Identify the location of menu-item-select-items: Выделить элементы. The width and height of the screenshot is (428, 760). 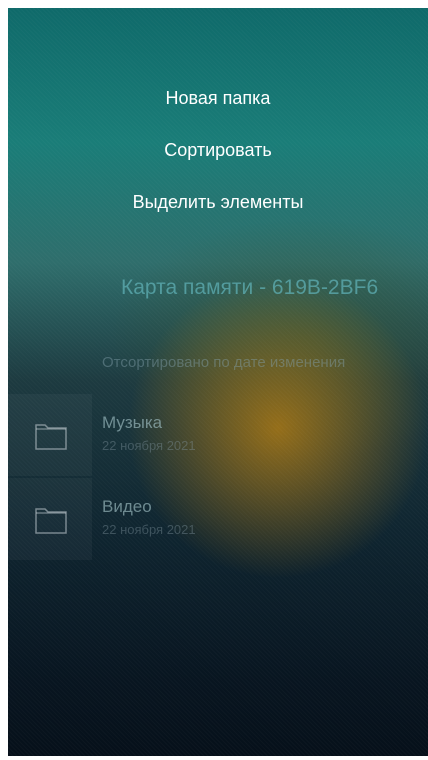
(218, 202).